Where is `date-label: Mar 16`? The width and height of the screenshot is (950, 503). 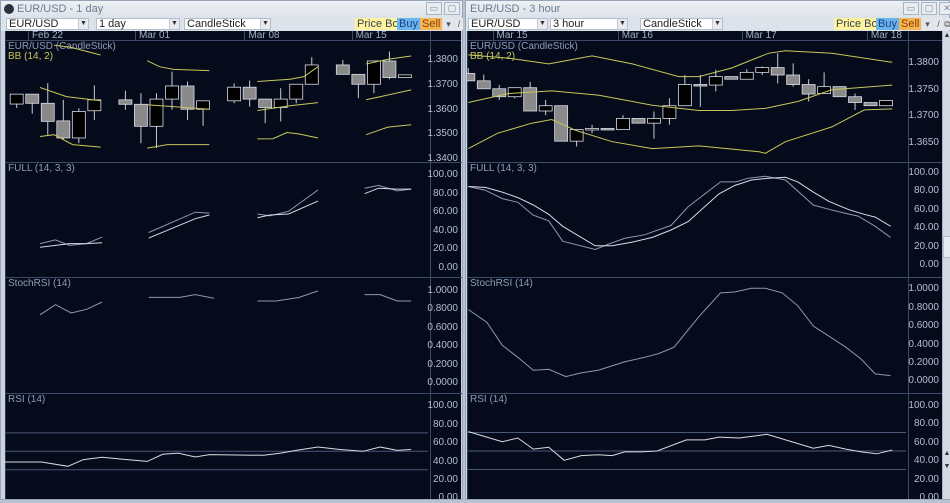 date-label: Mar 16 is located at coordinates (635, 36).